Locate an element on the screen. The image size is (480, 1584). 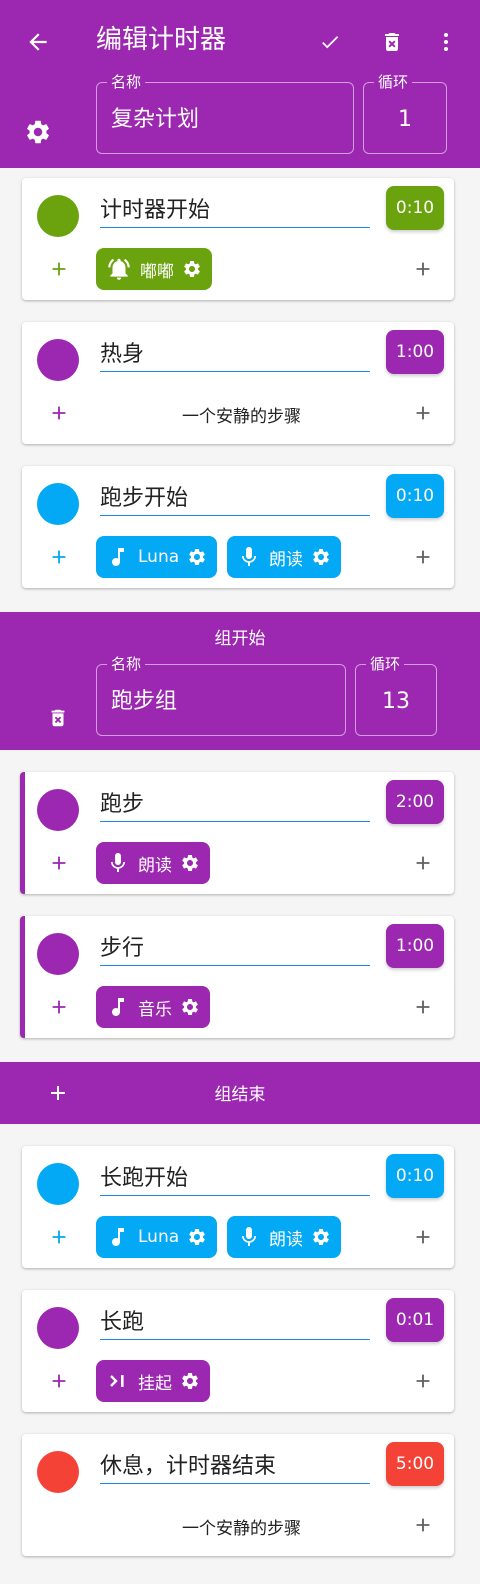
more-vert-icon is located at coordinates (446, 42).